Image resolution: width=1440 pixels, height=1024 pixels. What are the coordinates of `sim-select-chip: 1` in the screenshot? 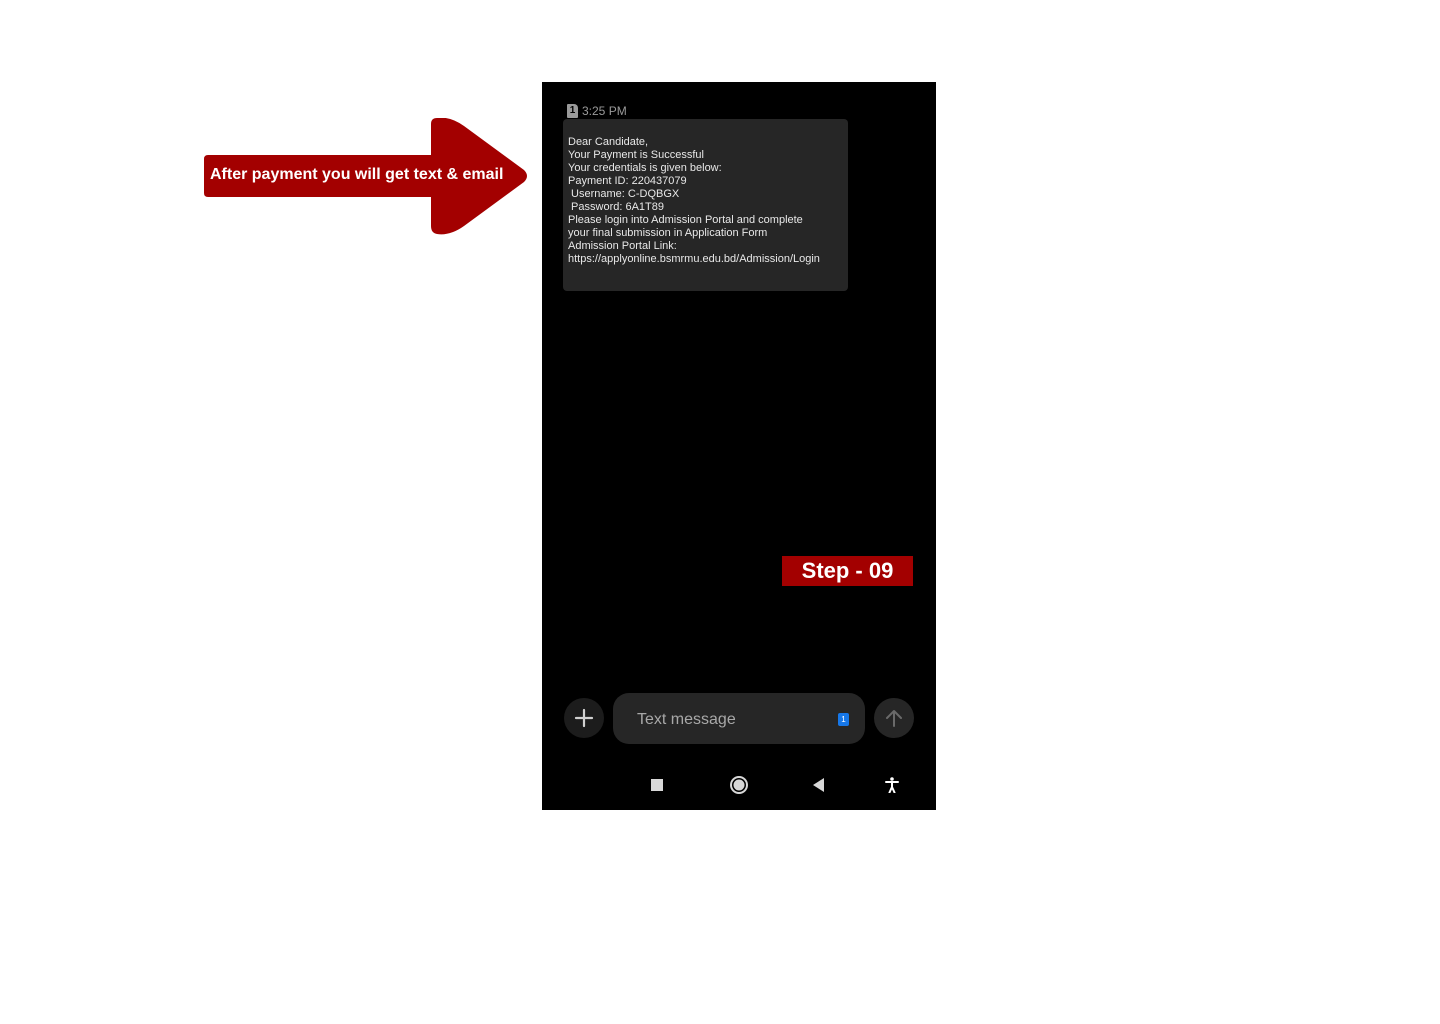 It's located at (843, 719).